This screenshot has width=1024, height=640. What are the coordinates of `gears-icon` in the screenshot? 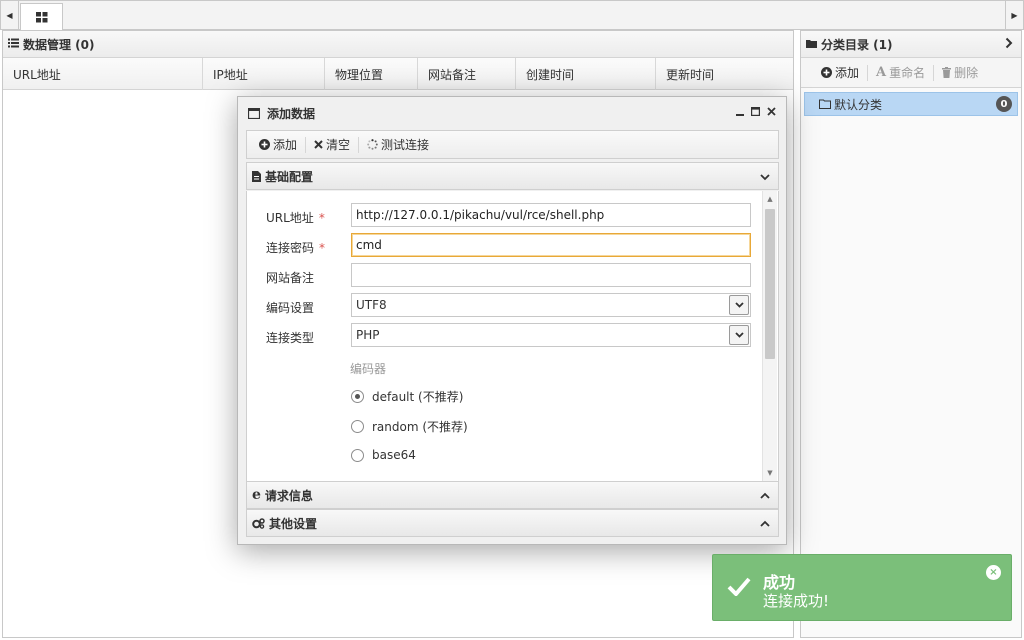 It's located at (258, 523).